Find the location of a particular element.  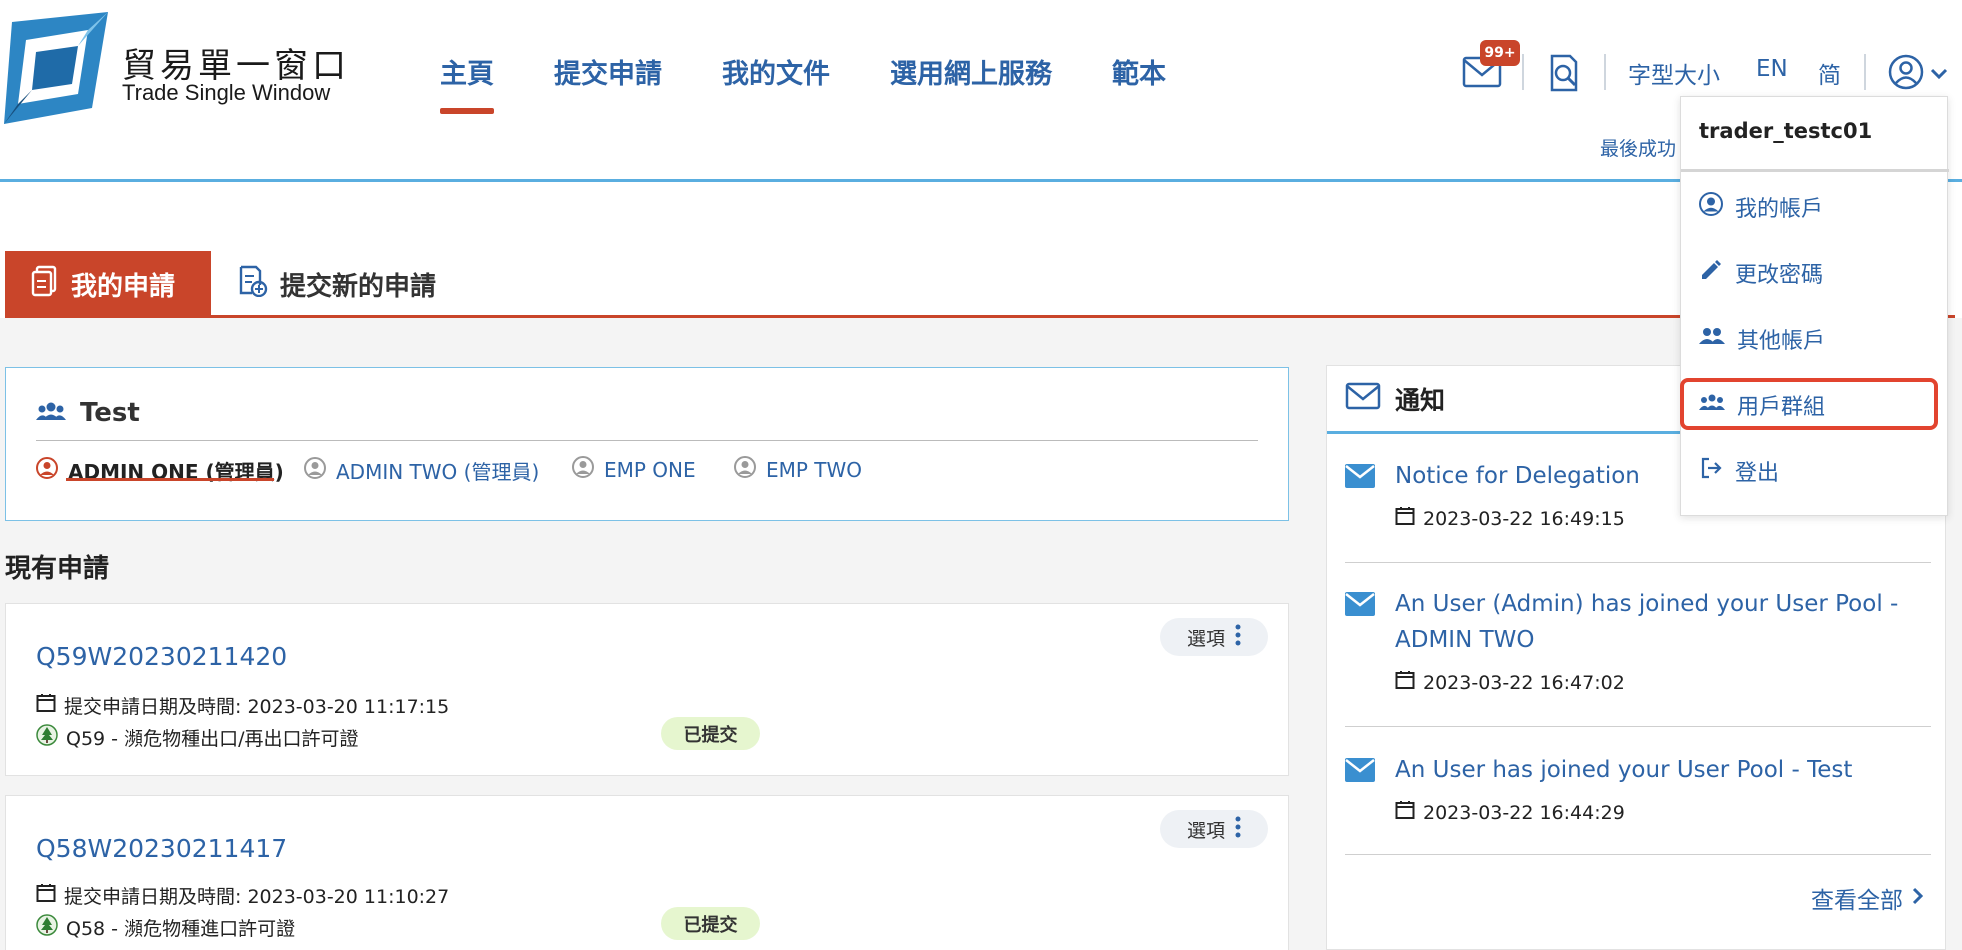

lang-en-toggle: EN is located at coordinates (1772, 69).